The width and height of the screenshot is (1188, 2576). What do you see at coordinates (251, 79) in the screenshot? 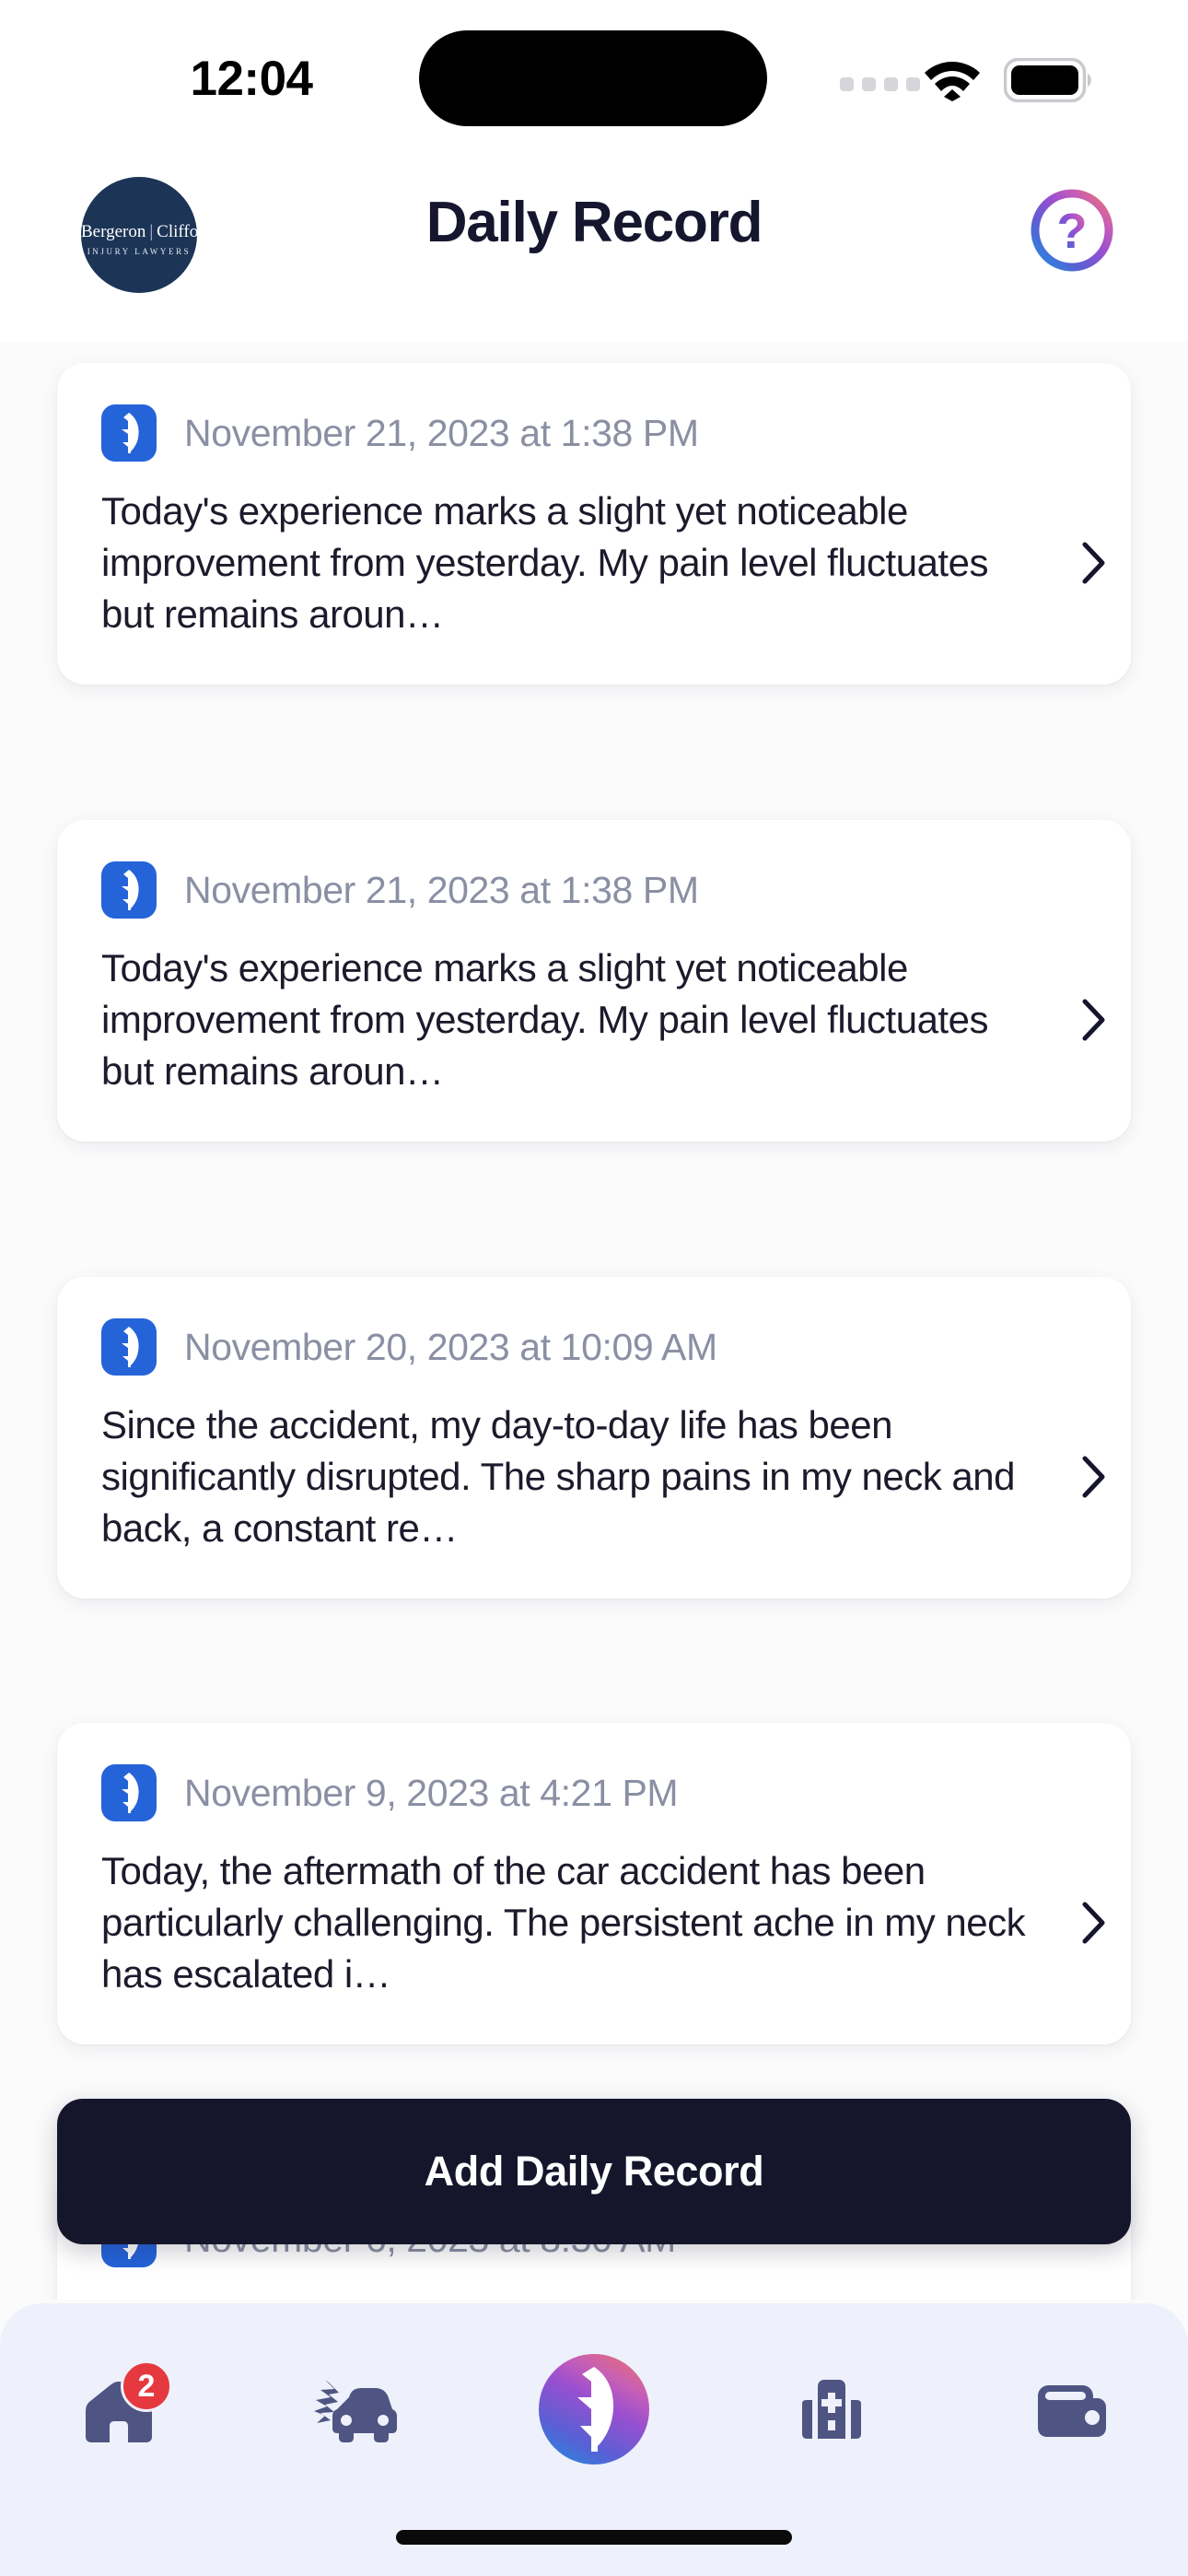
I see `status-bar-time: 12:04` at bounding box center [251, 79].